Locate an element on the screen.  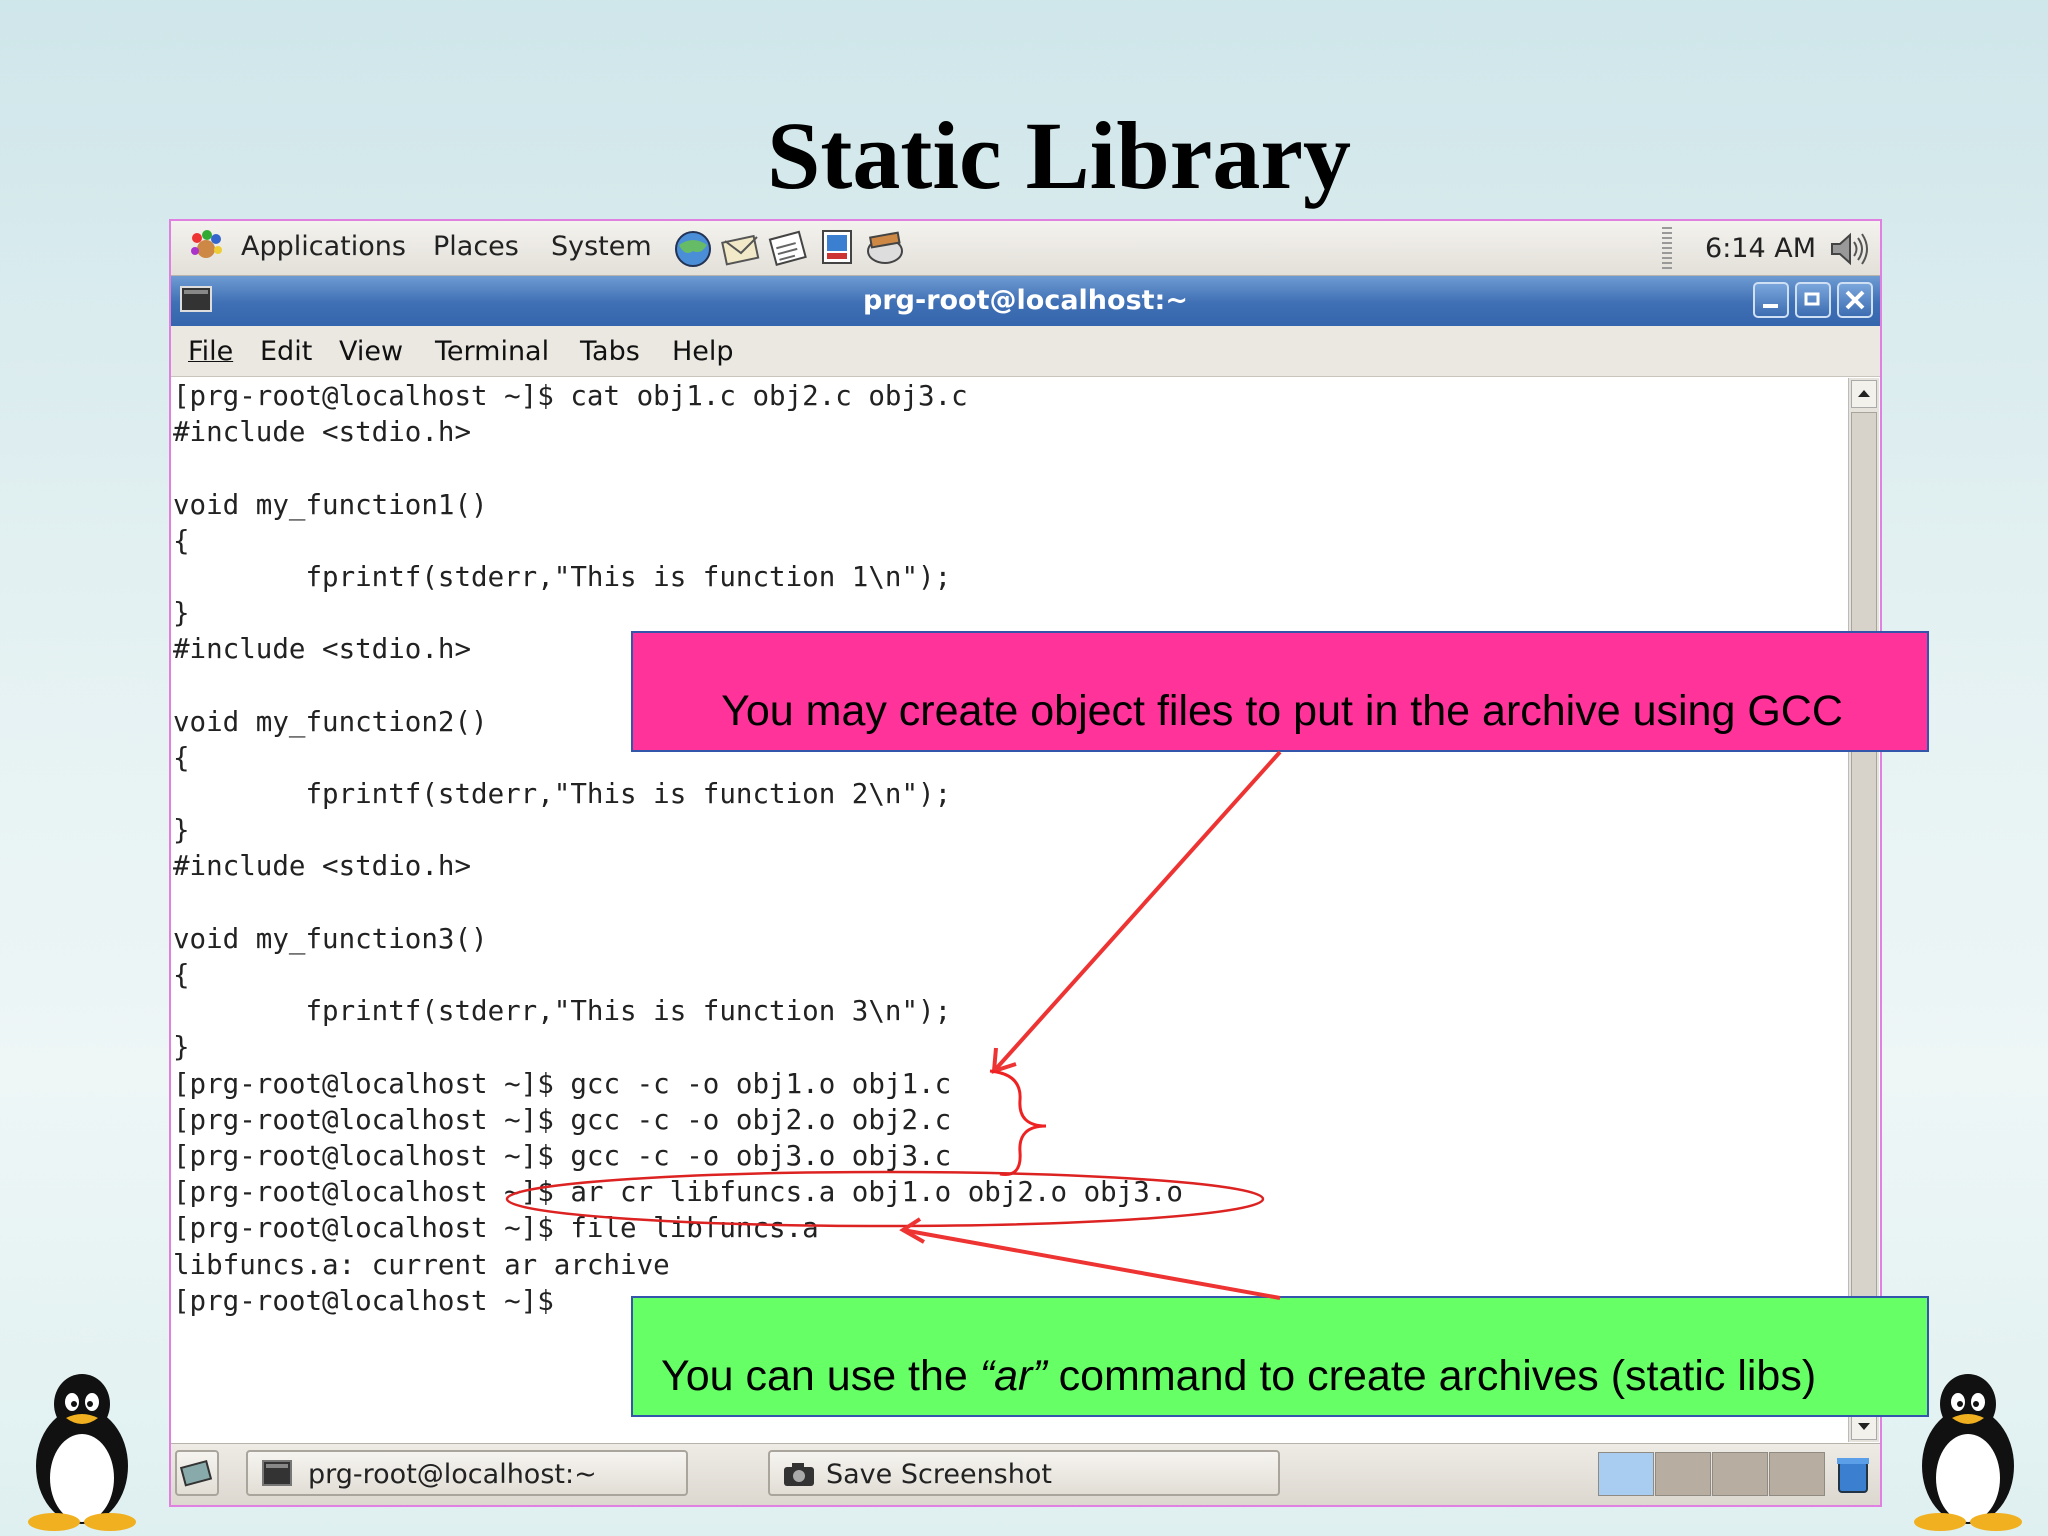
maximize-icon is located at coordinates (1812, 299).